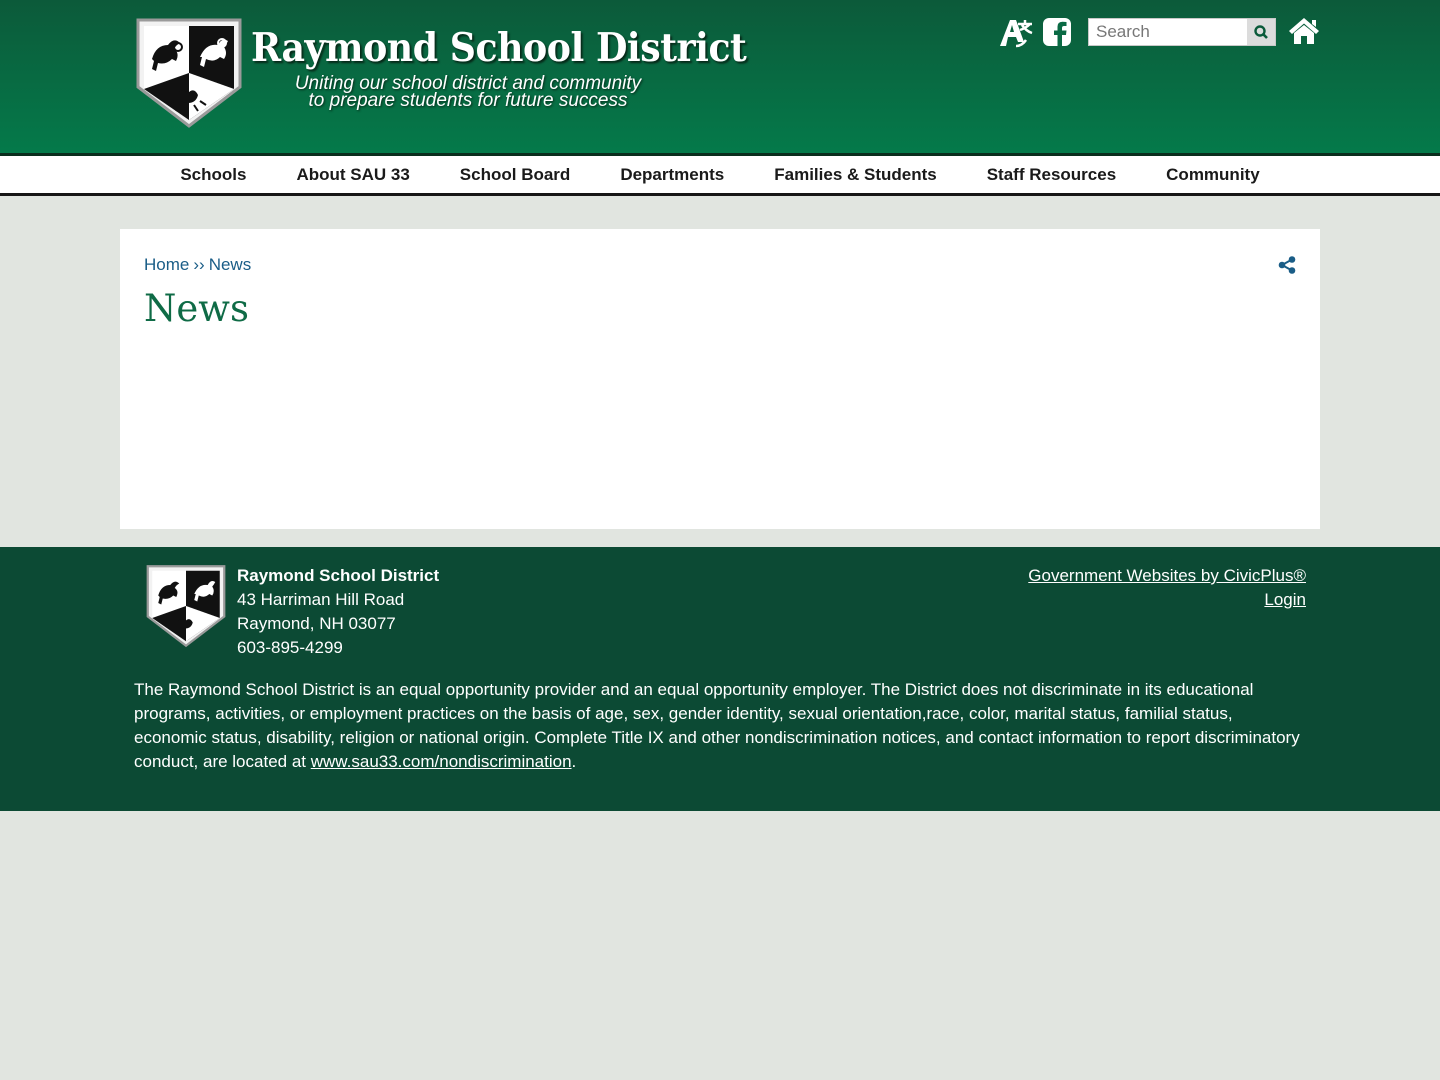 This screenshot has height=1080, width=1440. What do you see at coordinates (1167, 600) in the screenshot?
I see `login-link: Login` at bounding box center [1167, 600].